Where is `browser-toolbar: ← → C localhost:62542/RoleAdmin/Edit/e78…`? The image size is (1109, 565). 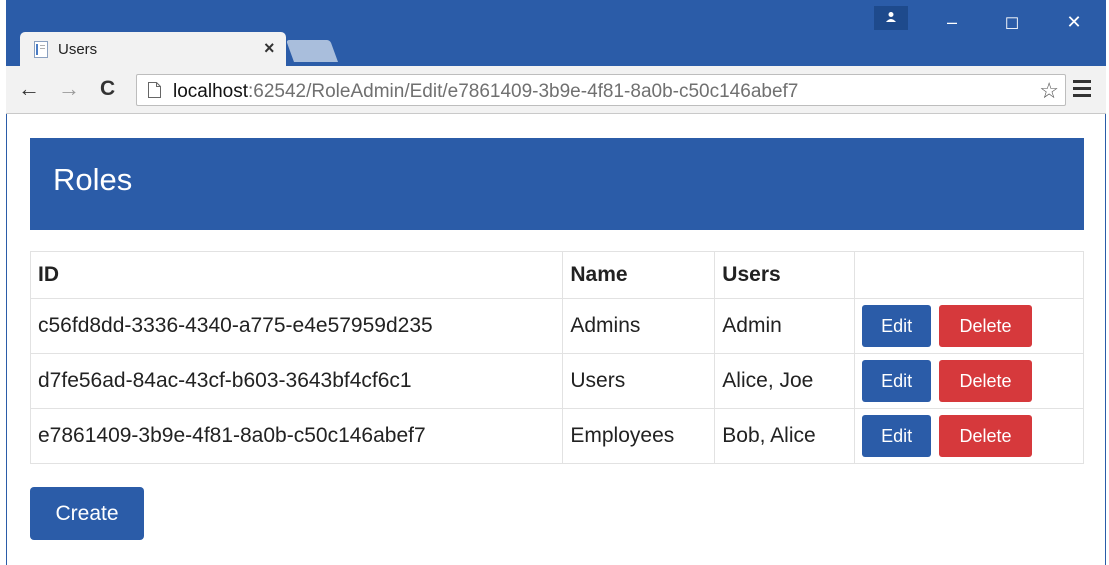
browser-toolbar: ← → C localhost:62542/RoleAdmin/Edit/e78… is located at coordinates (556, 90).